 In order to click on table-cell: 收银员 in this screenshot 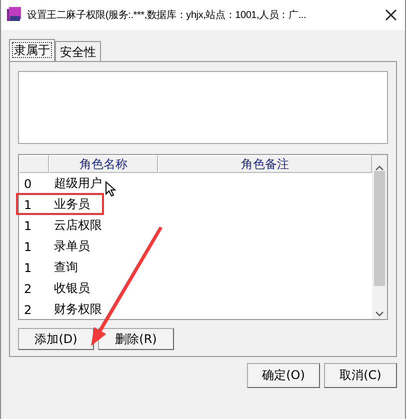, I will do `click(72, 288)`.